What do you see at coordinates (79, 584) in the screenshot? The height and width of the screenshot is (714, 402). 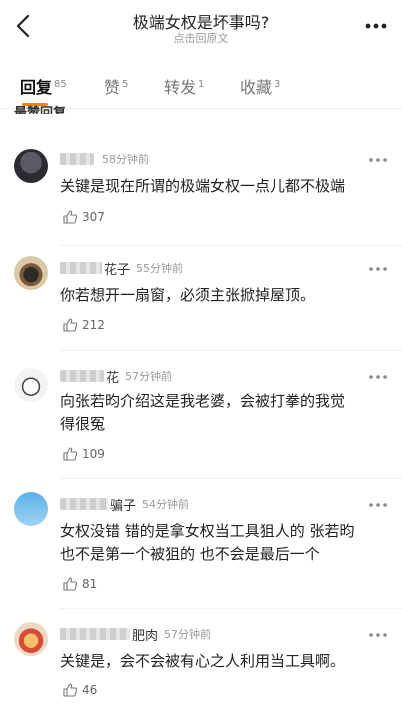 I see `like-button: 81` at bounding box center [79, 584].